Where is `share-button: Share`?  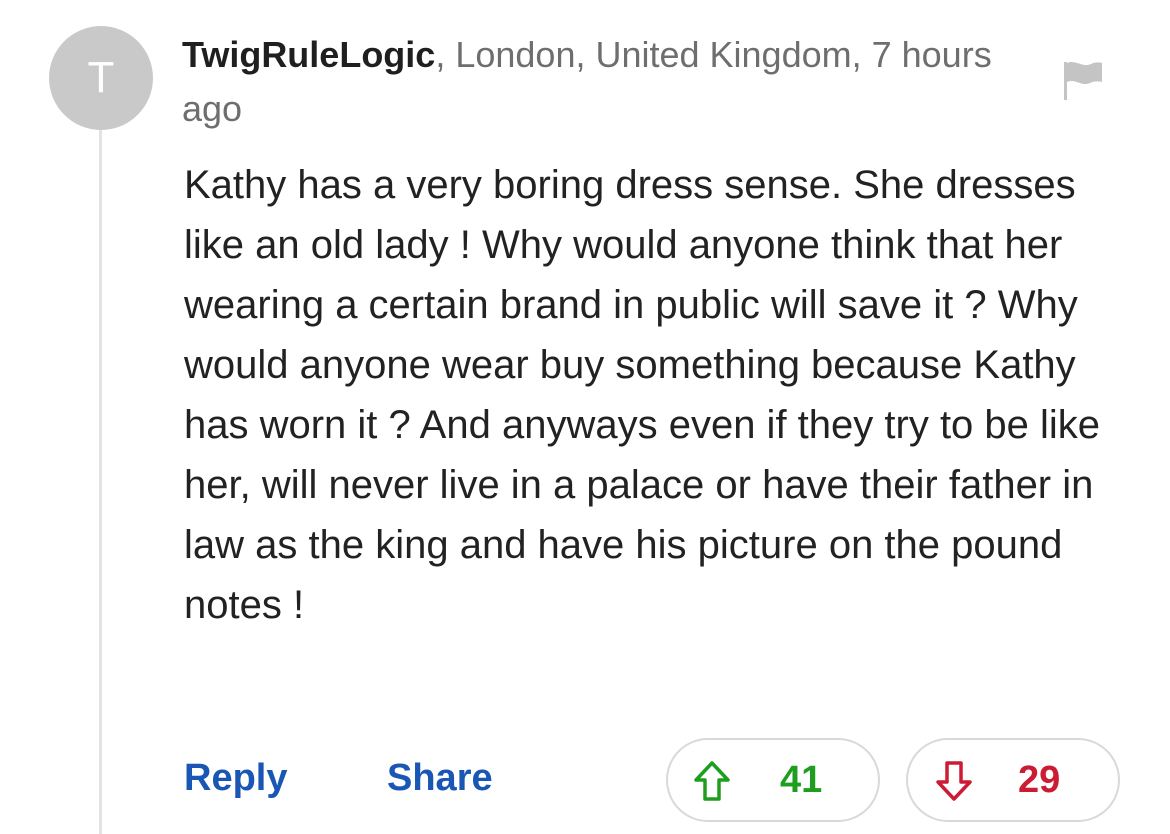 share-button: Share is located at coordinates (440, 778).